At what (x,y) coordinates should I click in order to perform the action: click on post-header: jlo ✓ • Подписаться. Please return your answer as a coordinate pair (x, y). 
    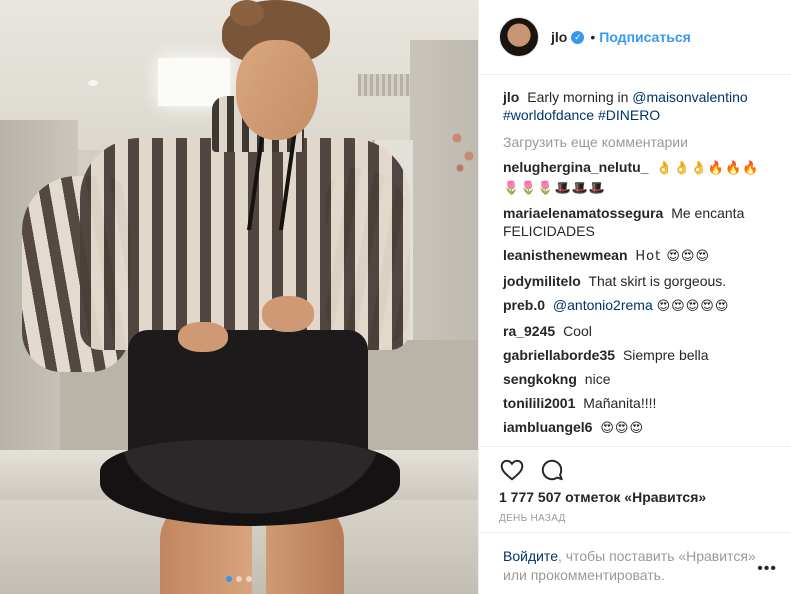
    Looking at the image, I should click on (635, 37).